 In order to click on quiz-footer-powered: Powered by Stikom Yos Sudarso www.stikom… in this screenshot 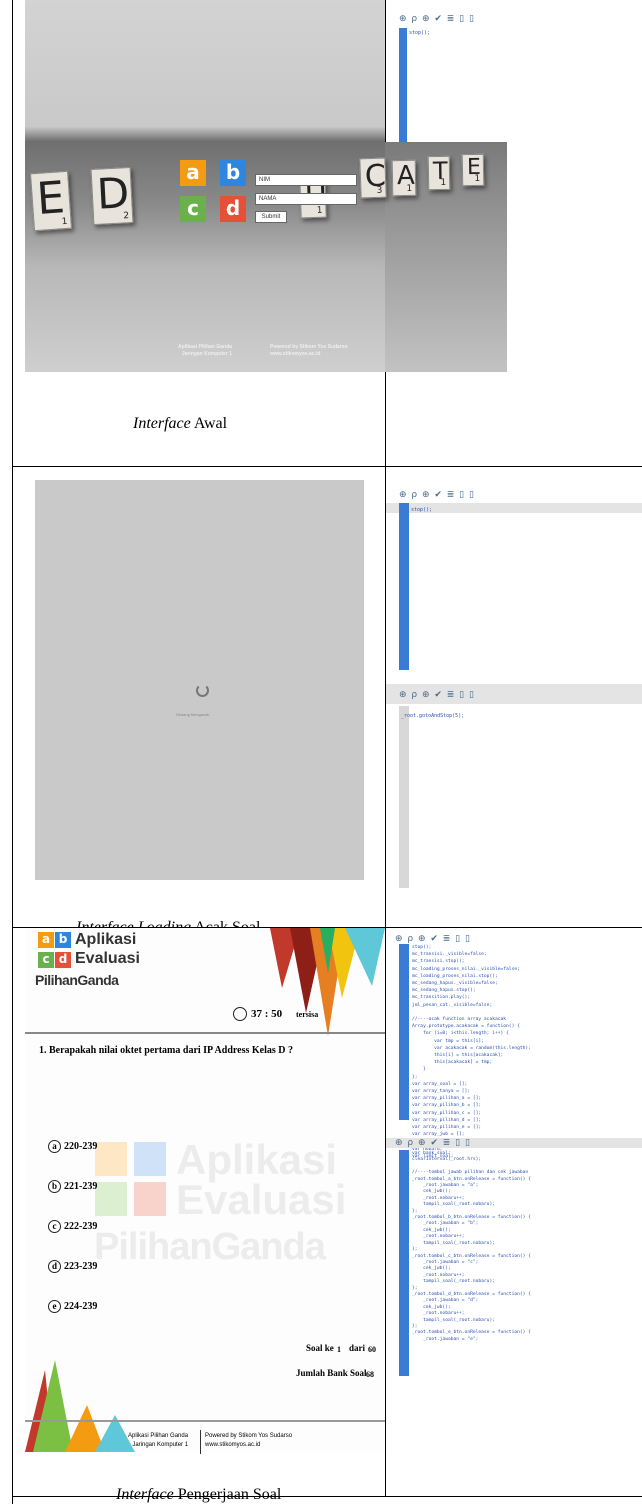, I will do `click(249, 1440)`.